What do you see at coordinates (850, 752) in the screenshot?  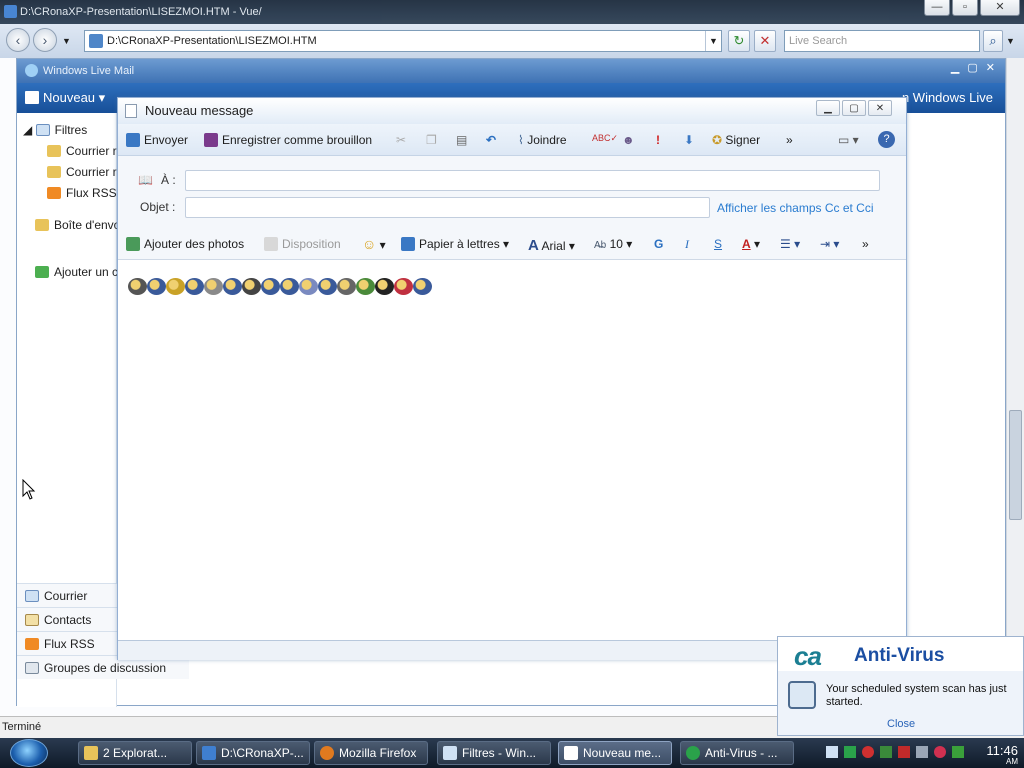 I see `tray-shield-icon` at bounding box center [850, 752].